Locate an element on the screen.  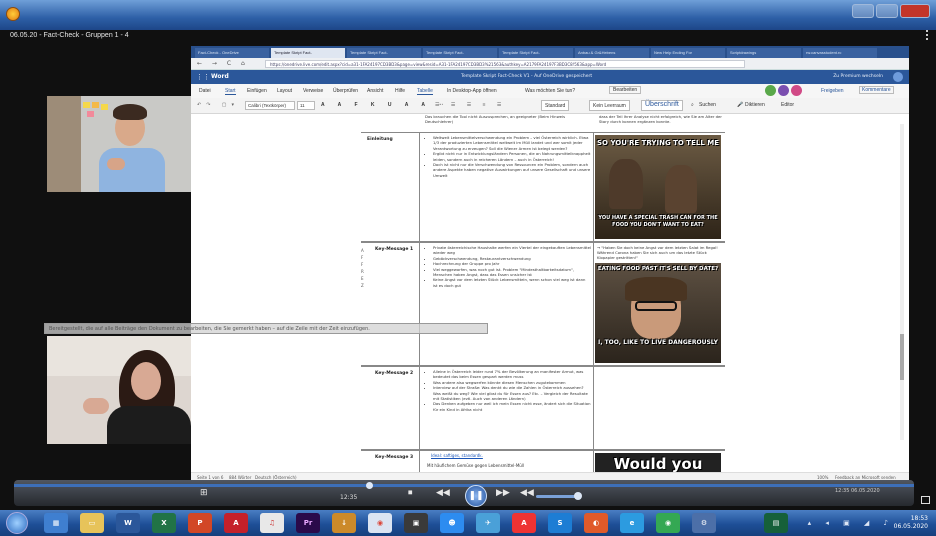
dictate-button: Diktieren is located at coordinates (755, 105).